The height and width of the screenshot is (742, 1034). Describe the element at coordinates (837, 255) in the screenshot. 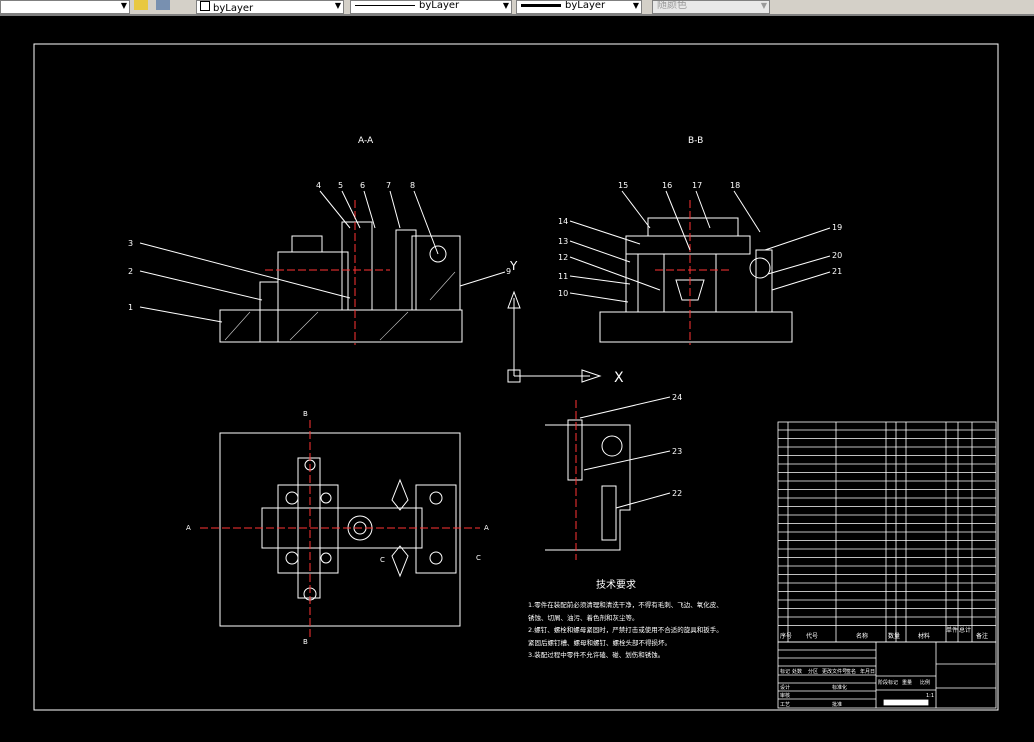

I see `callout-20: 20` at that location.